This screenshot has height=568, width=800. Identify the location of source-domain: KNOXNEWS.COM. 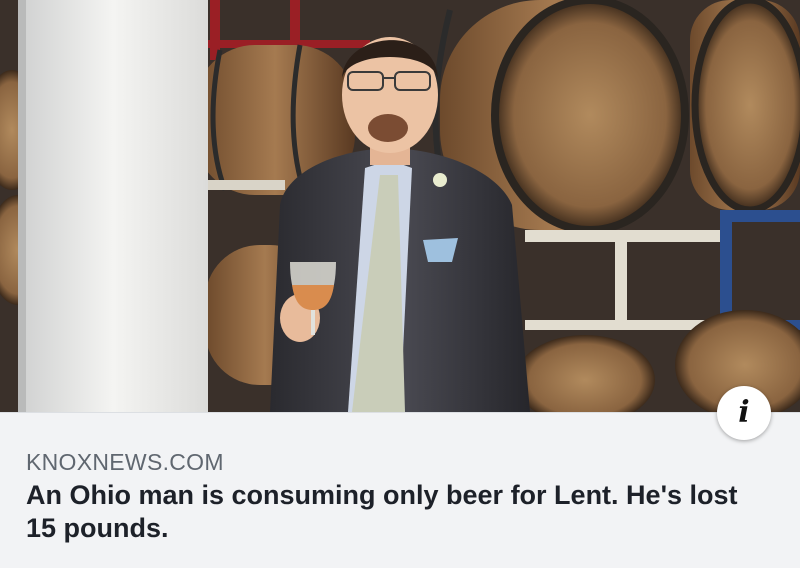
(125, 462).